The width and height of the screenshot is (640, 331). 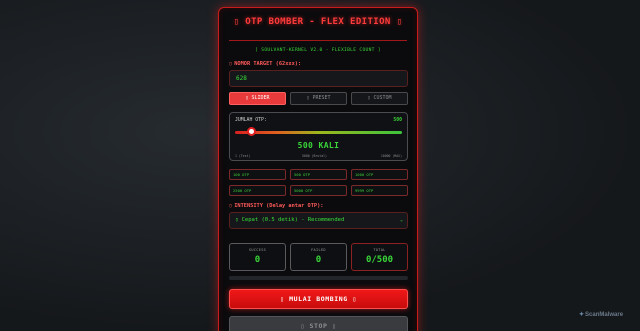 I want to click on page-title: ▯ OTP BOMBER - FLEX EDITION ▯, so click(x=318, y=22).